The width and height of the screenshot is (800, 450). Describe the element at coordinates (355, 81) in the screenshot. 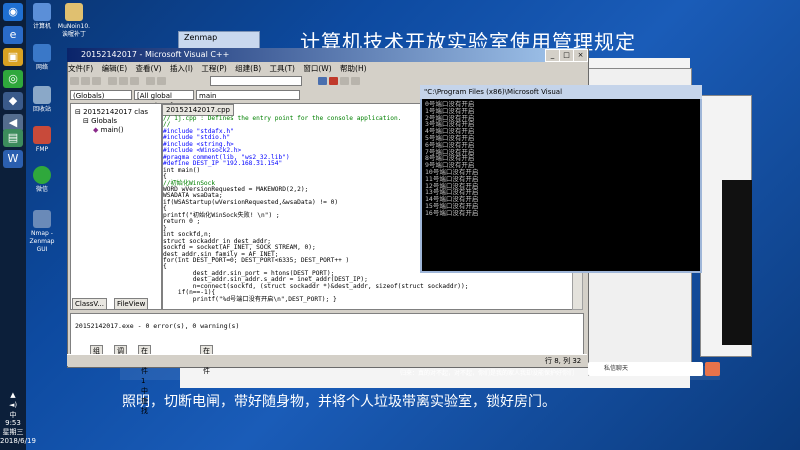

I see `breakpoint-icon` at that location.